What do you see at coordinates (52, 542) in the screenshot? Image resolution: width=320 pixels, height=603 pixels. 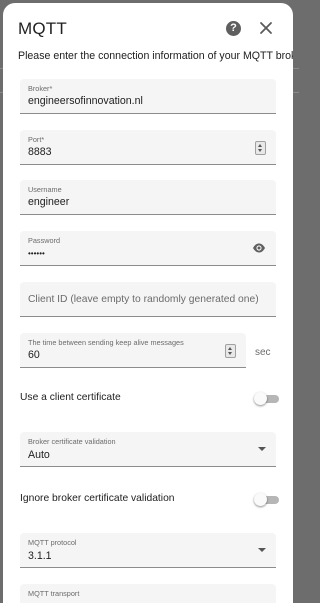 I see `mqtt-protocol-label: MQTT protocol` at bounding box center [52, 542].